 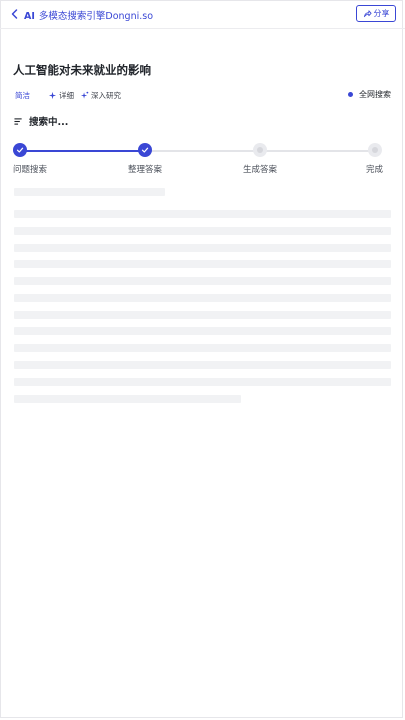 I want to click on step-node-generate, so click(x=260, y=150).